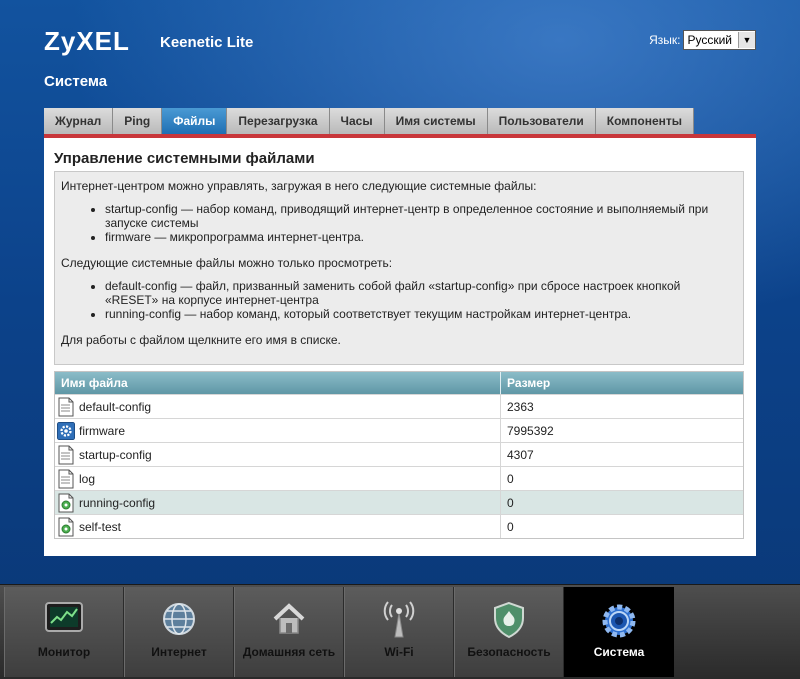 The height and width of the screenshot is (679, 800). Describe the element at coordinates (64, 617) in the screenshot. I see `monitor-icon` at that location.